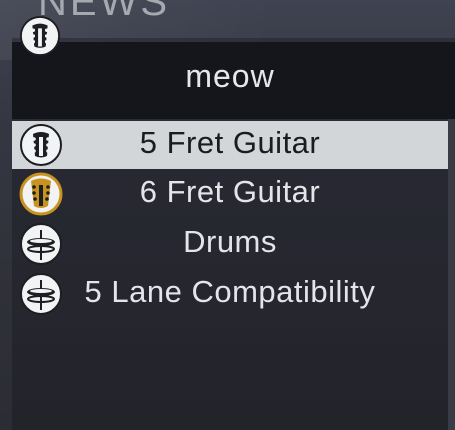 Image resolution: width=455 pixels, height=430 pixels. What do you see at coordinates (230, 76) in the screenshot?
I see `profile-name: meow` at bounding box center [230, 76].